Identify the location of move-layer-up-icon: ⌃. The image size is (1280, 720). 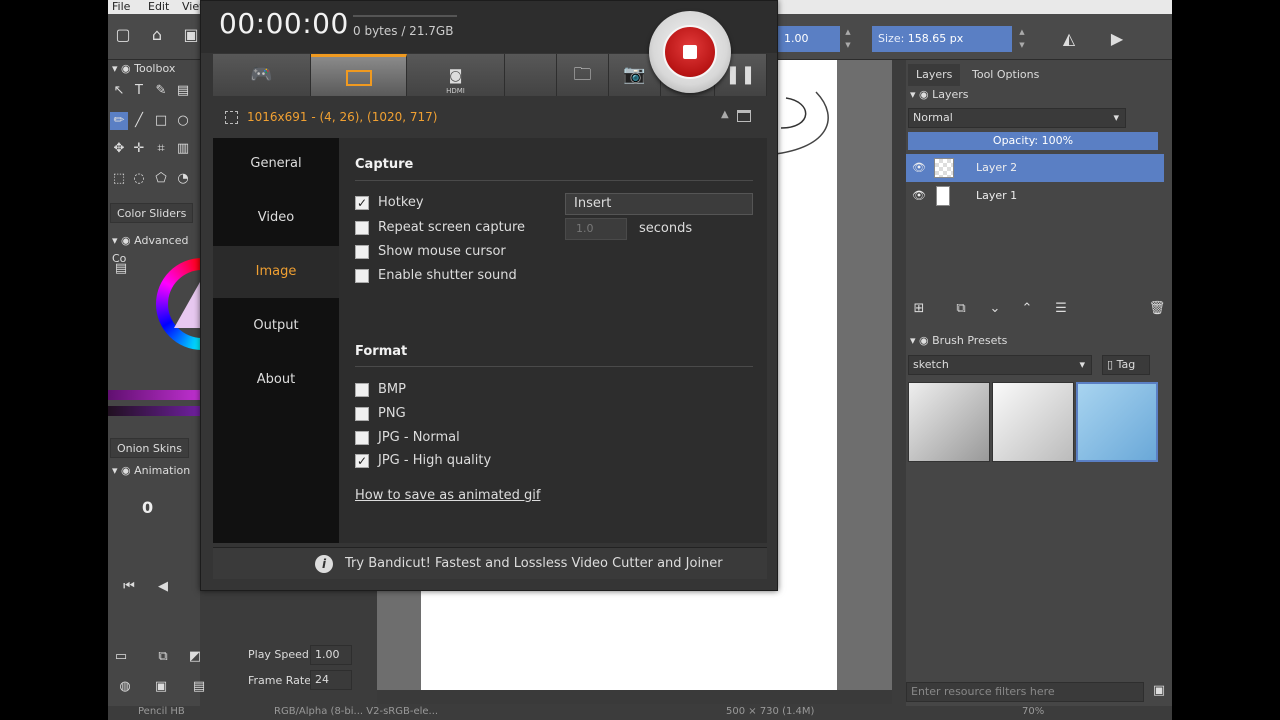
(1027, 309).